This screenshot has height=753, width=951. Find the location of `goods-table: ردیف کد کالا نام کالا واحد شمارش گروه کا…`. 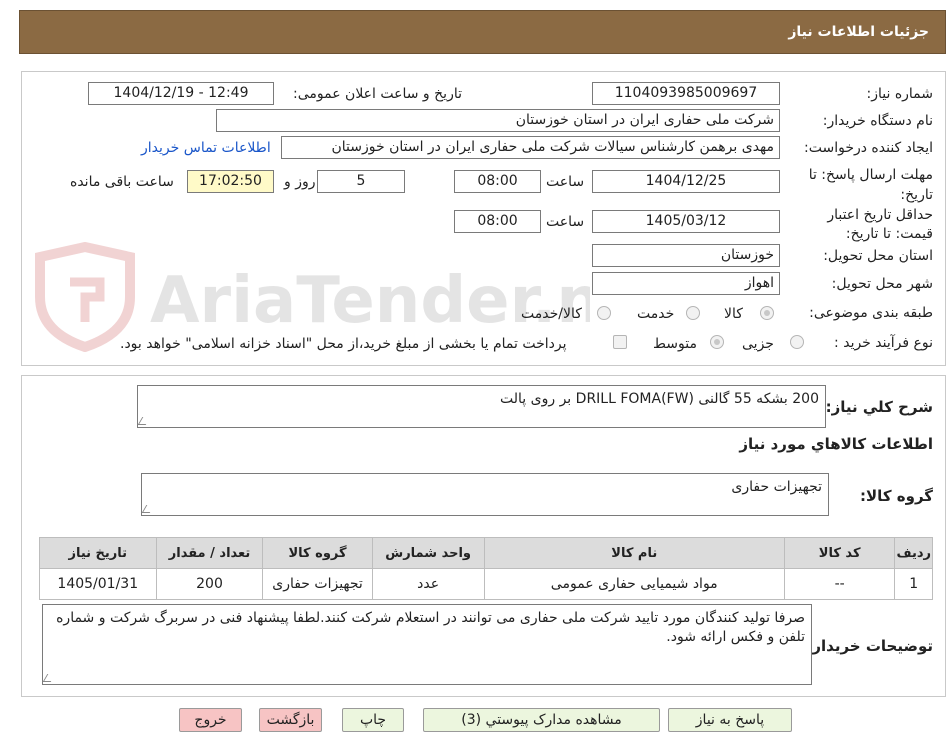

goods-table: ردیف کد کالا نام کالا واحد شمارش گروه کا… is located at coordinates (486, 568).